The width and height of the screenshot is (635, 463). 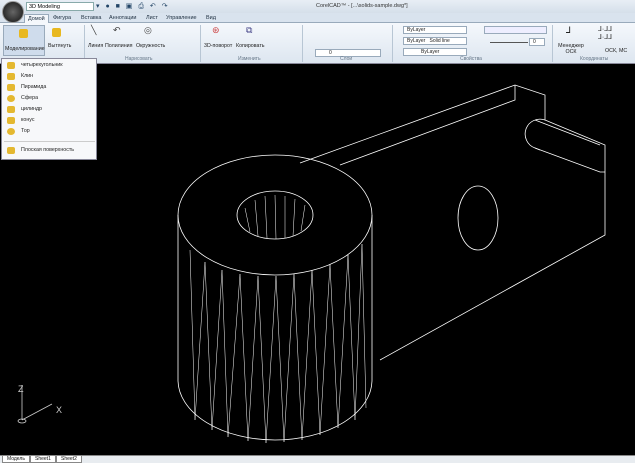 I want to click on tab-sheet2: Sheet2, so click(x=69, y=459).